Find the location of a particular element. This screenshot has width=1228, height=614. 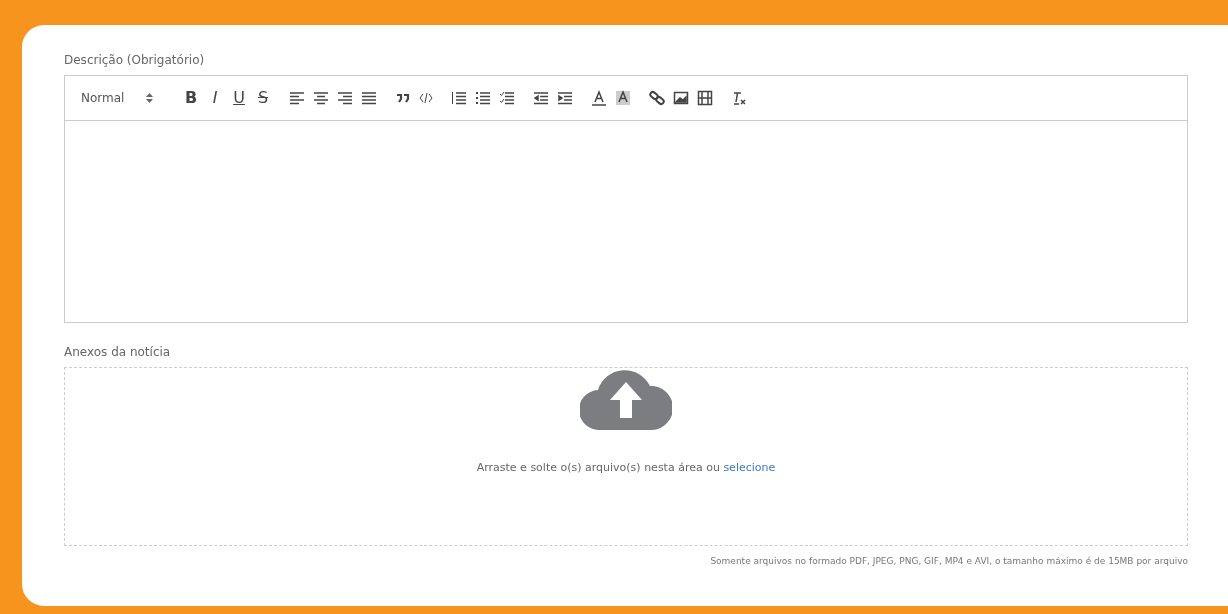

link-button is located at coordinates (657, 98).